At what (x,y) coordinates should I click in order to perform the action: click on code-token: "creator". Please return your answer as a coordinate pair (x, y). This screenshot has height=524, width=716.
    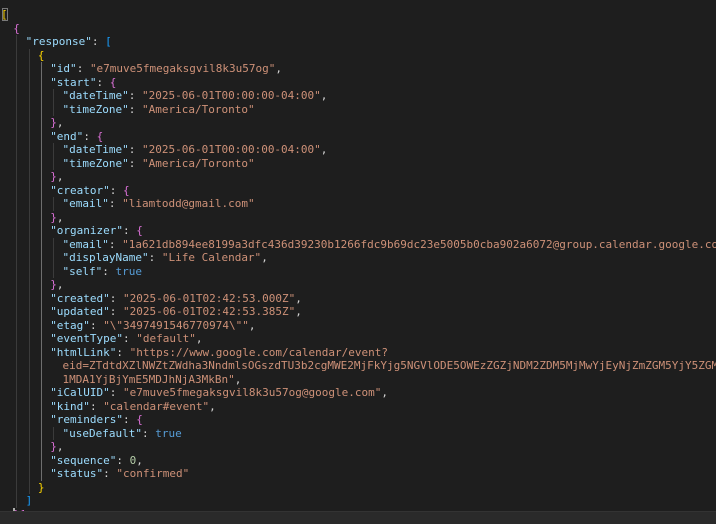
    Looking at the image, I should click on (80, 190).